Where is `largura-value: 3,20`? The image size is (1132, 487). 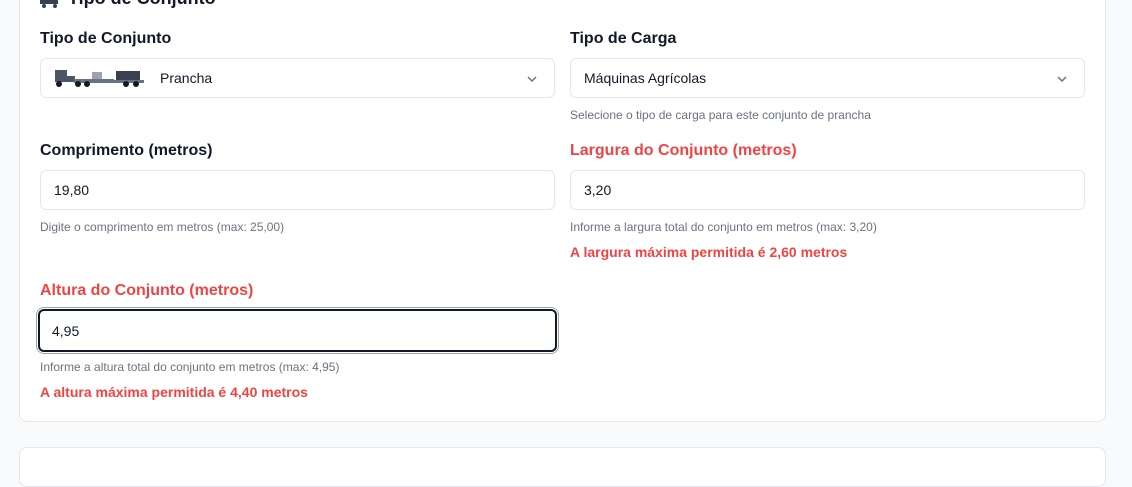
largura-value: 3,20 is located at coordinates (598, 190).